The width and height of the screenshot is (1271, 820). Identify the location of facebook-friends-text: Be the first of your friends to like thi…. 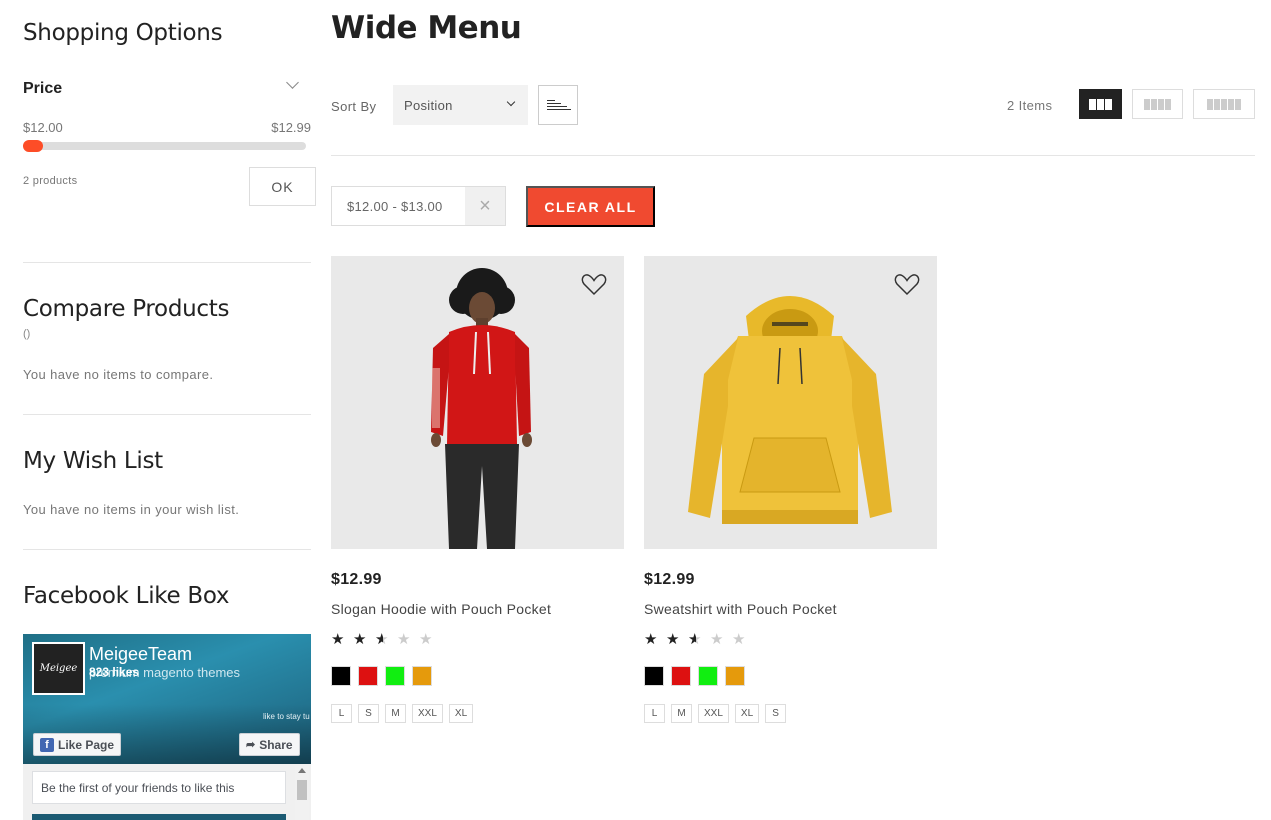
(159, 787).